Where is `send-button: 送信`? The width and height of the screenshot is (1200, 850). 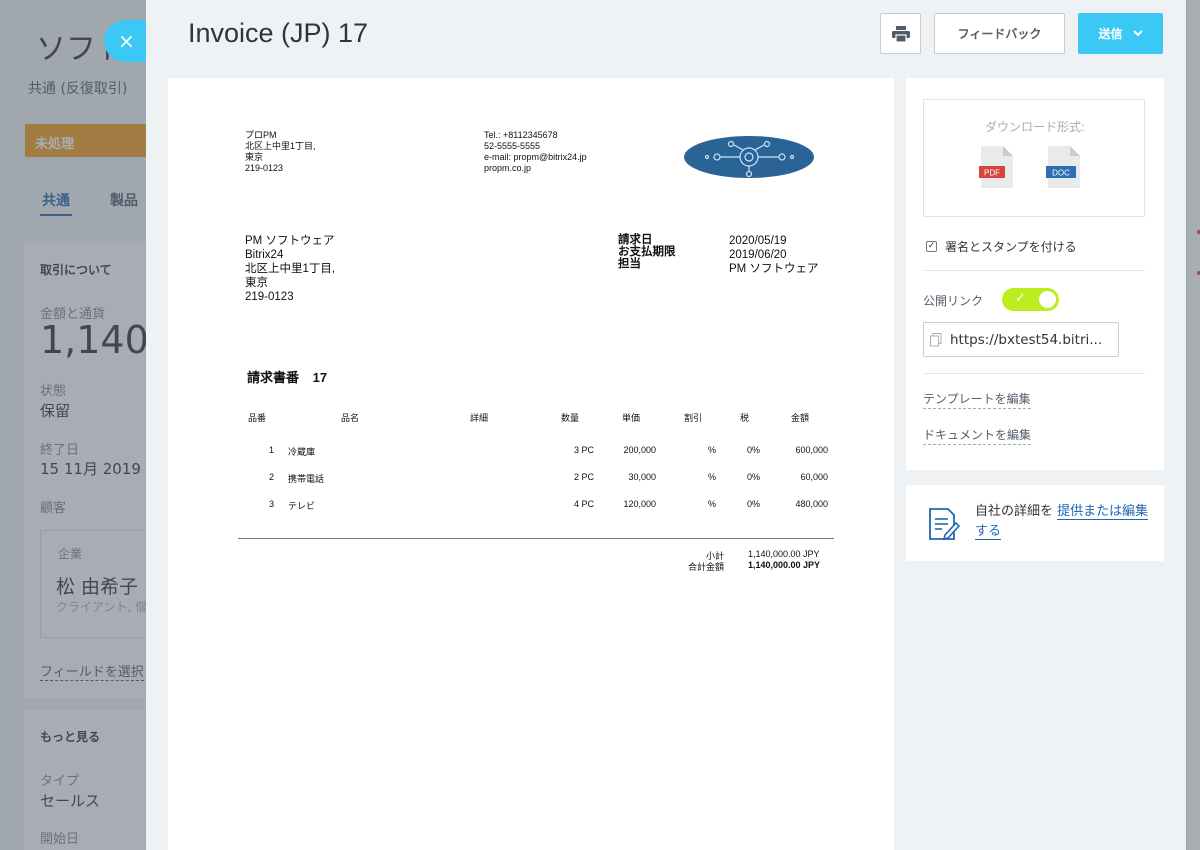
send-button: 送信 is located at coordinates (1120, 33).